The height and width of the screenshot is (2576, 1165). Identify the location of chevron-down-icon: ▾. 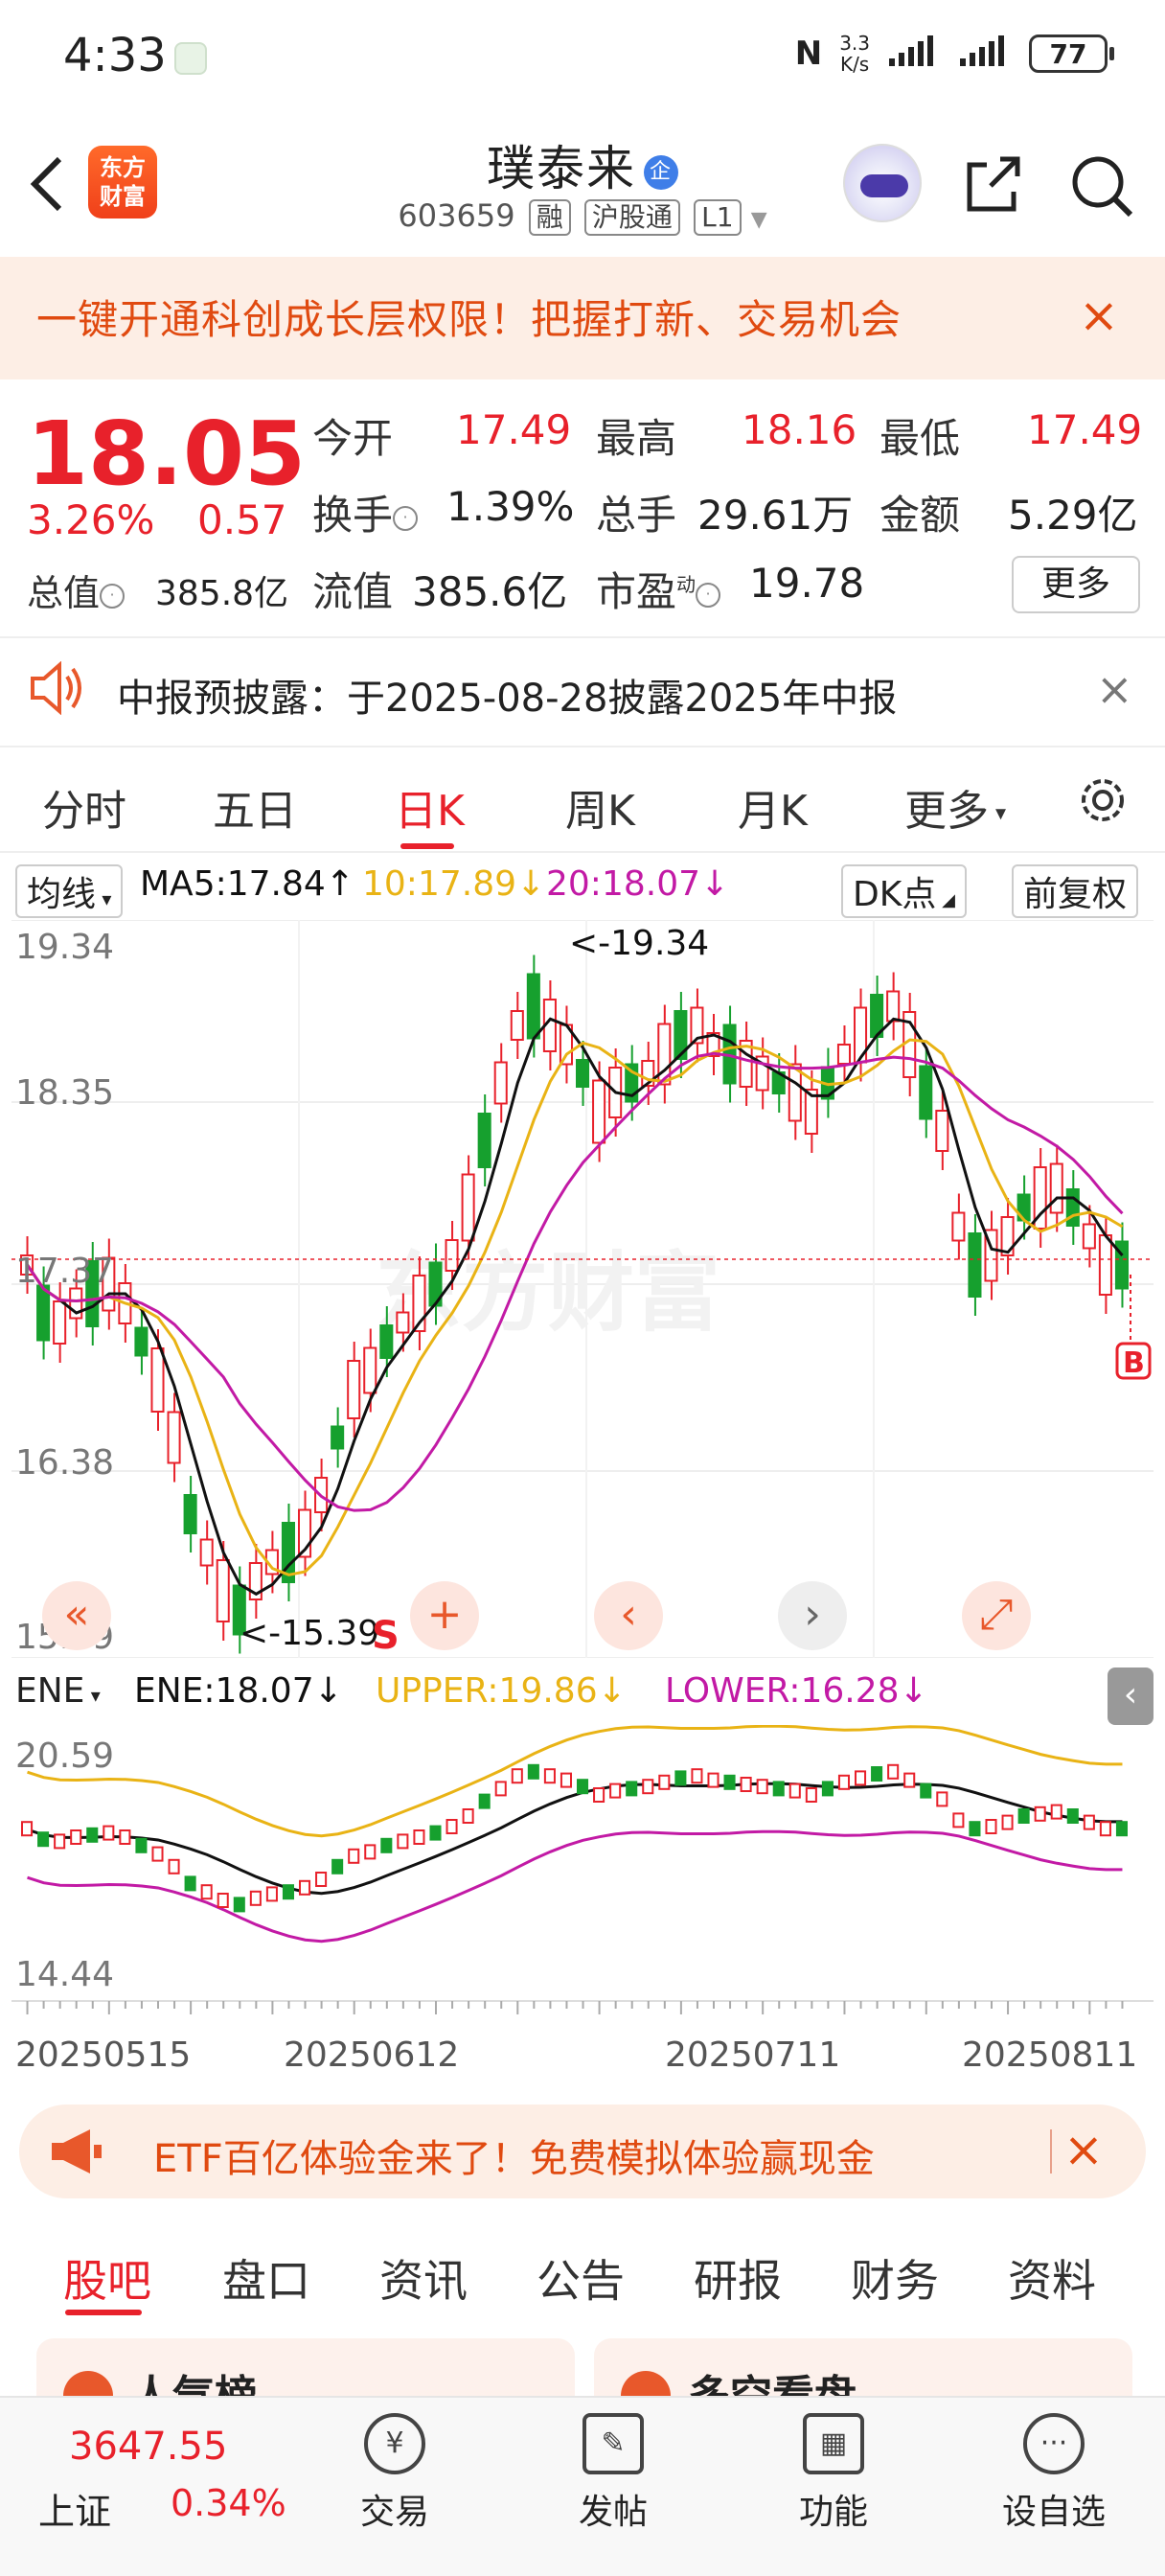
(998, 813).